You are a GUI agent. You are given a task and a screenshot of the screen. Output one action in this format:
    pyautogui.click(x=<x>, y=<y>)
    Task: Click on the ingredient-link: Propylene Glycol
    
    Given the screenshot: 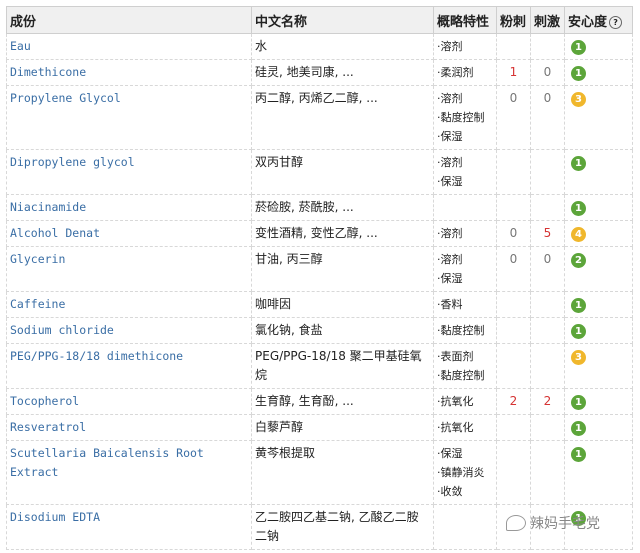 What is the action you would take?
    pyautogui.click(x=129, y=117)
    